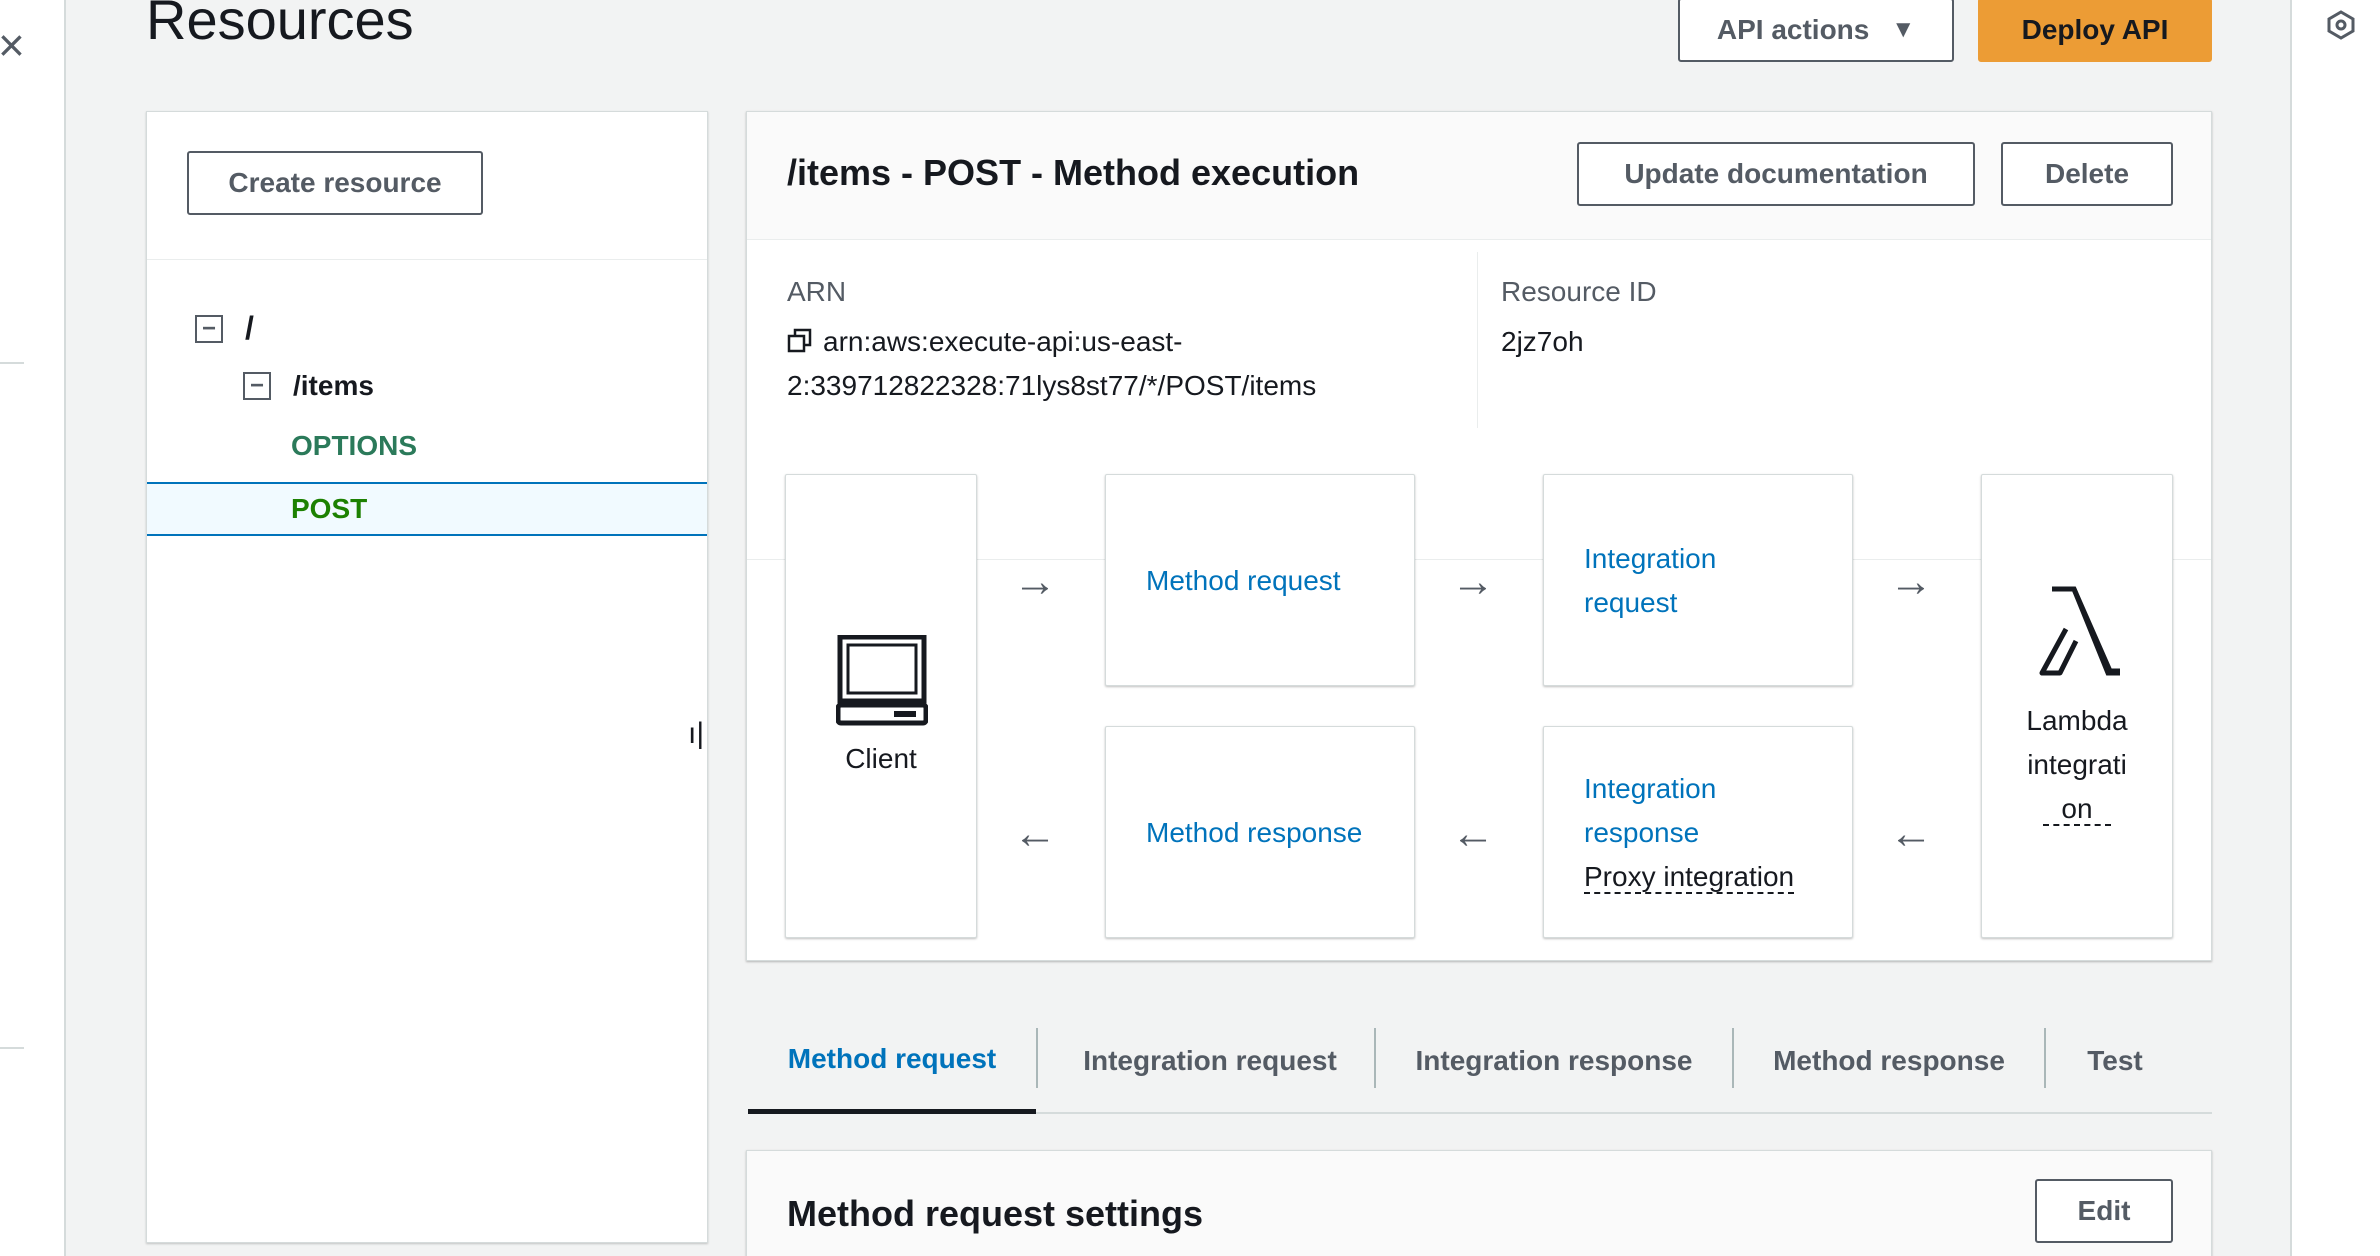 This screenshot has width=2380, height=1256. What do you see at coordinates (2095, 31) in the screenshot?
I see `deploy-api-button: Deploy API` at bounding box center [2095, 31].